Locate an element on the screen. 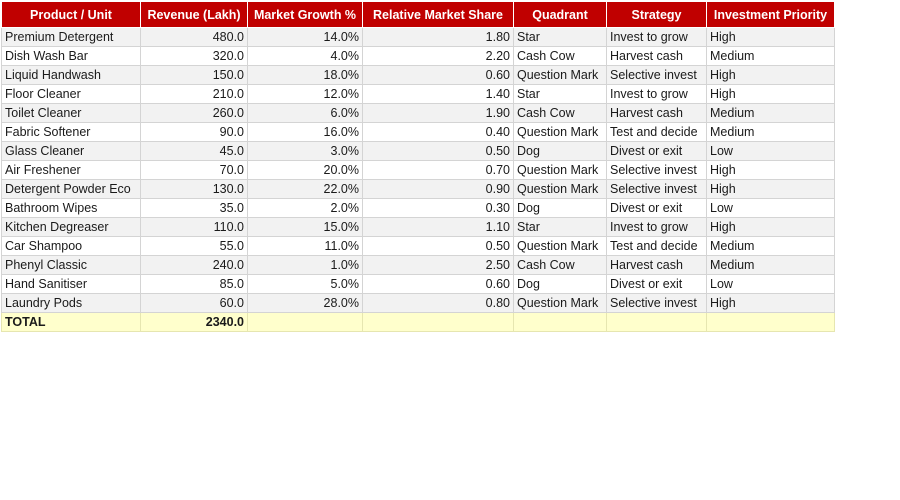 The height and width of the screenshot is (500, 900). revenue-cell: 35.0 is located at coordinates (194, 208).